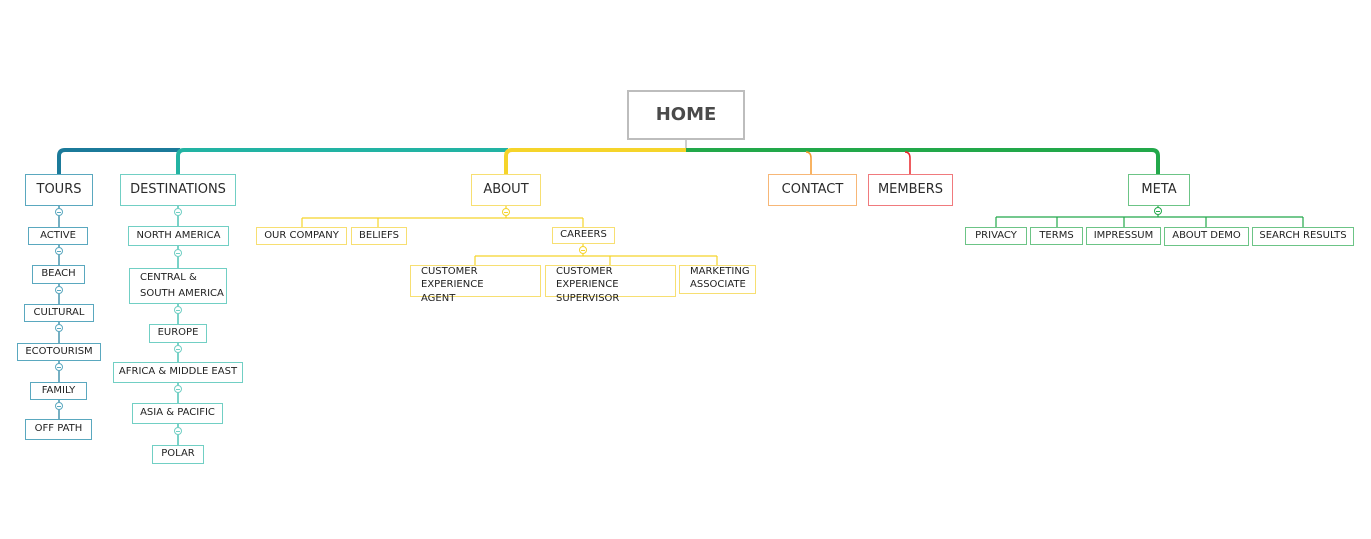 The height and width of the screenshot is (539, 1371). What do you see at coordinates (58, 236) in the screenshot?
I see `node-tours-active: ACTIVE` at bounding box center [58, 236].